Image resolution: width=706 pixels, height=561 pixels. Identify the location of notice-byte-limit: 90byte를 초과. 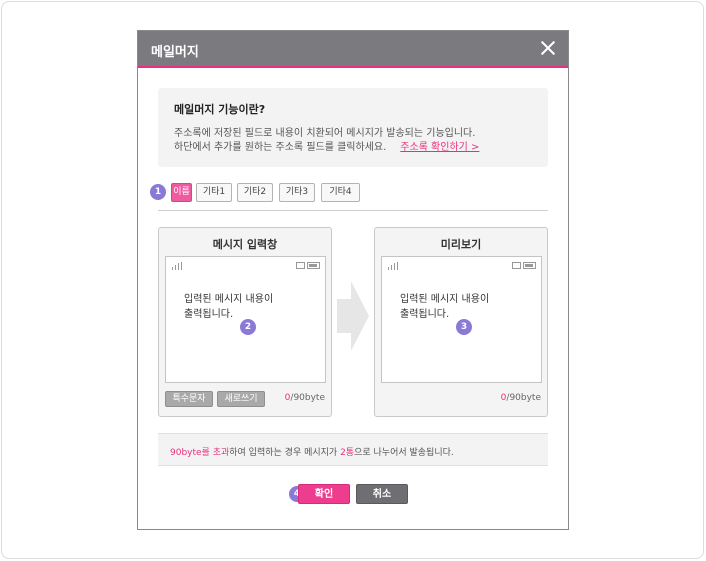
(200, 453).